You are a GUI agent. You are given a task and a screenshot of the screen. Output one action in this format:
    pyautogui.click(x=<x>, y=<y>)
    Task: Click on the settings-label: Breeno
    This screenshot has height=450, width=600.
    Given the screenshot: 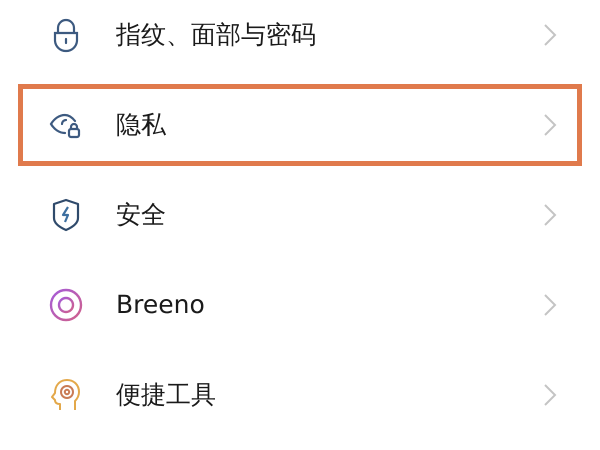 What is the action you would take?
    pyautogui.click(x=161, y=305)
    